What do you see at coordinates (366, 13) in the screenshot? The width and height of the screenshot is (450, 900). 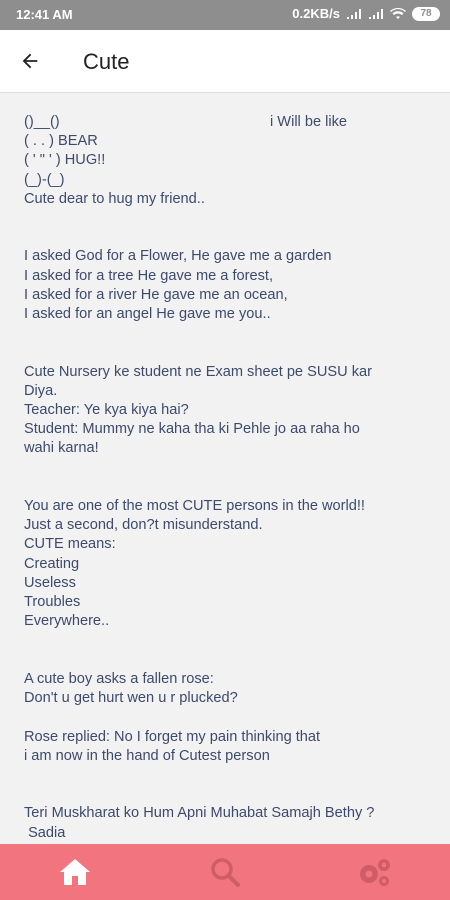 I see `status-icons: 0.2KB/s 78` at bounding box center [366, 13].